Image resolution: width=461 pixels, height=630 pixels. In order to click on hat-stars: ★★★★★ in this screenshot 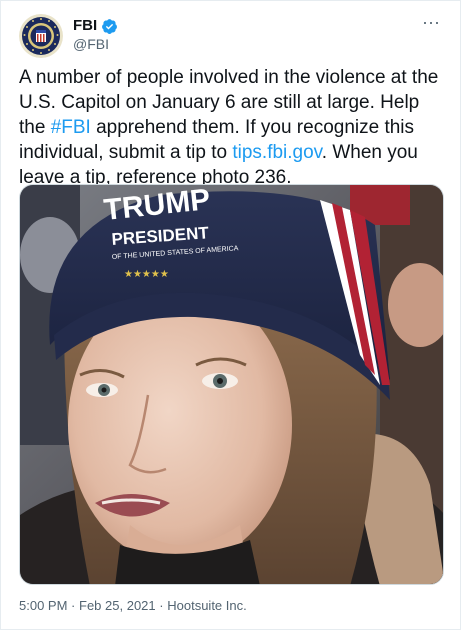, I will do `click(146, 274)`.